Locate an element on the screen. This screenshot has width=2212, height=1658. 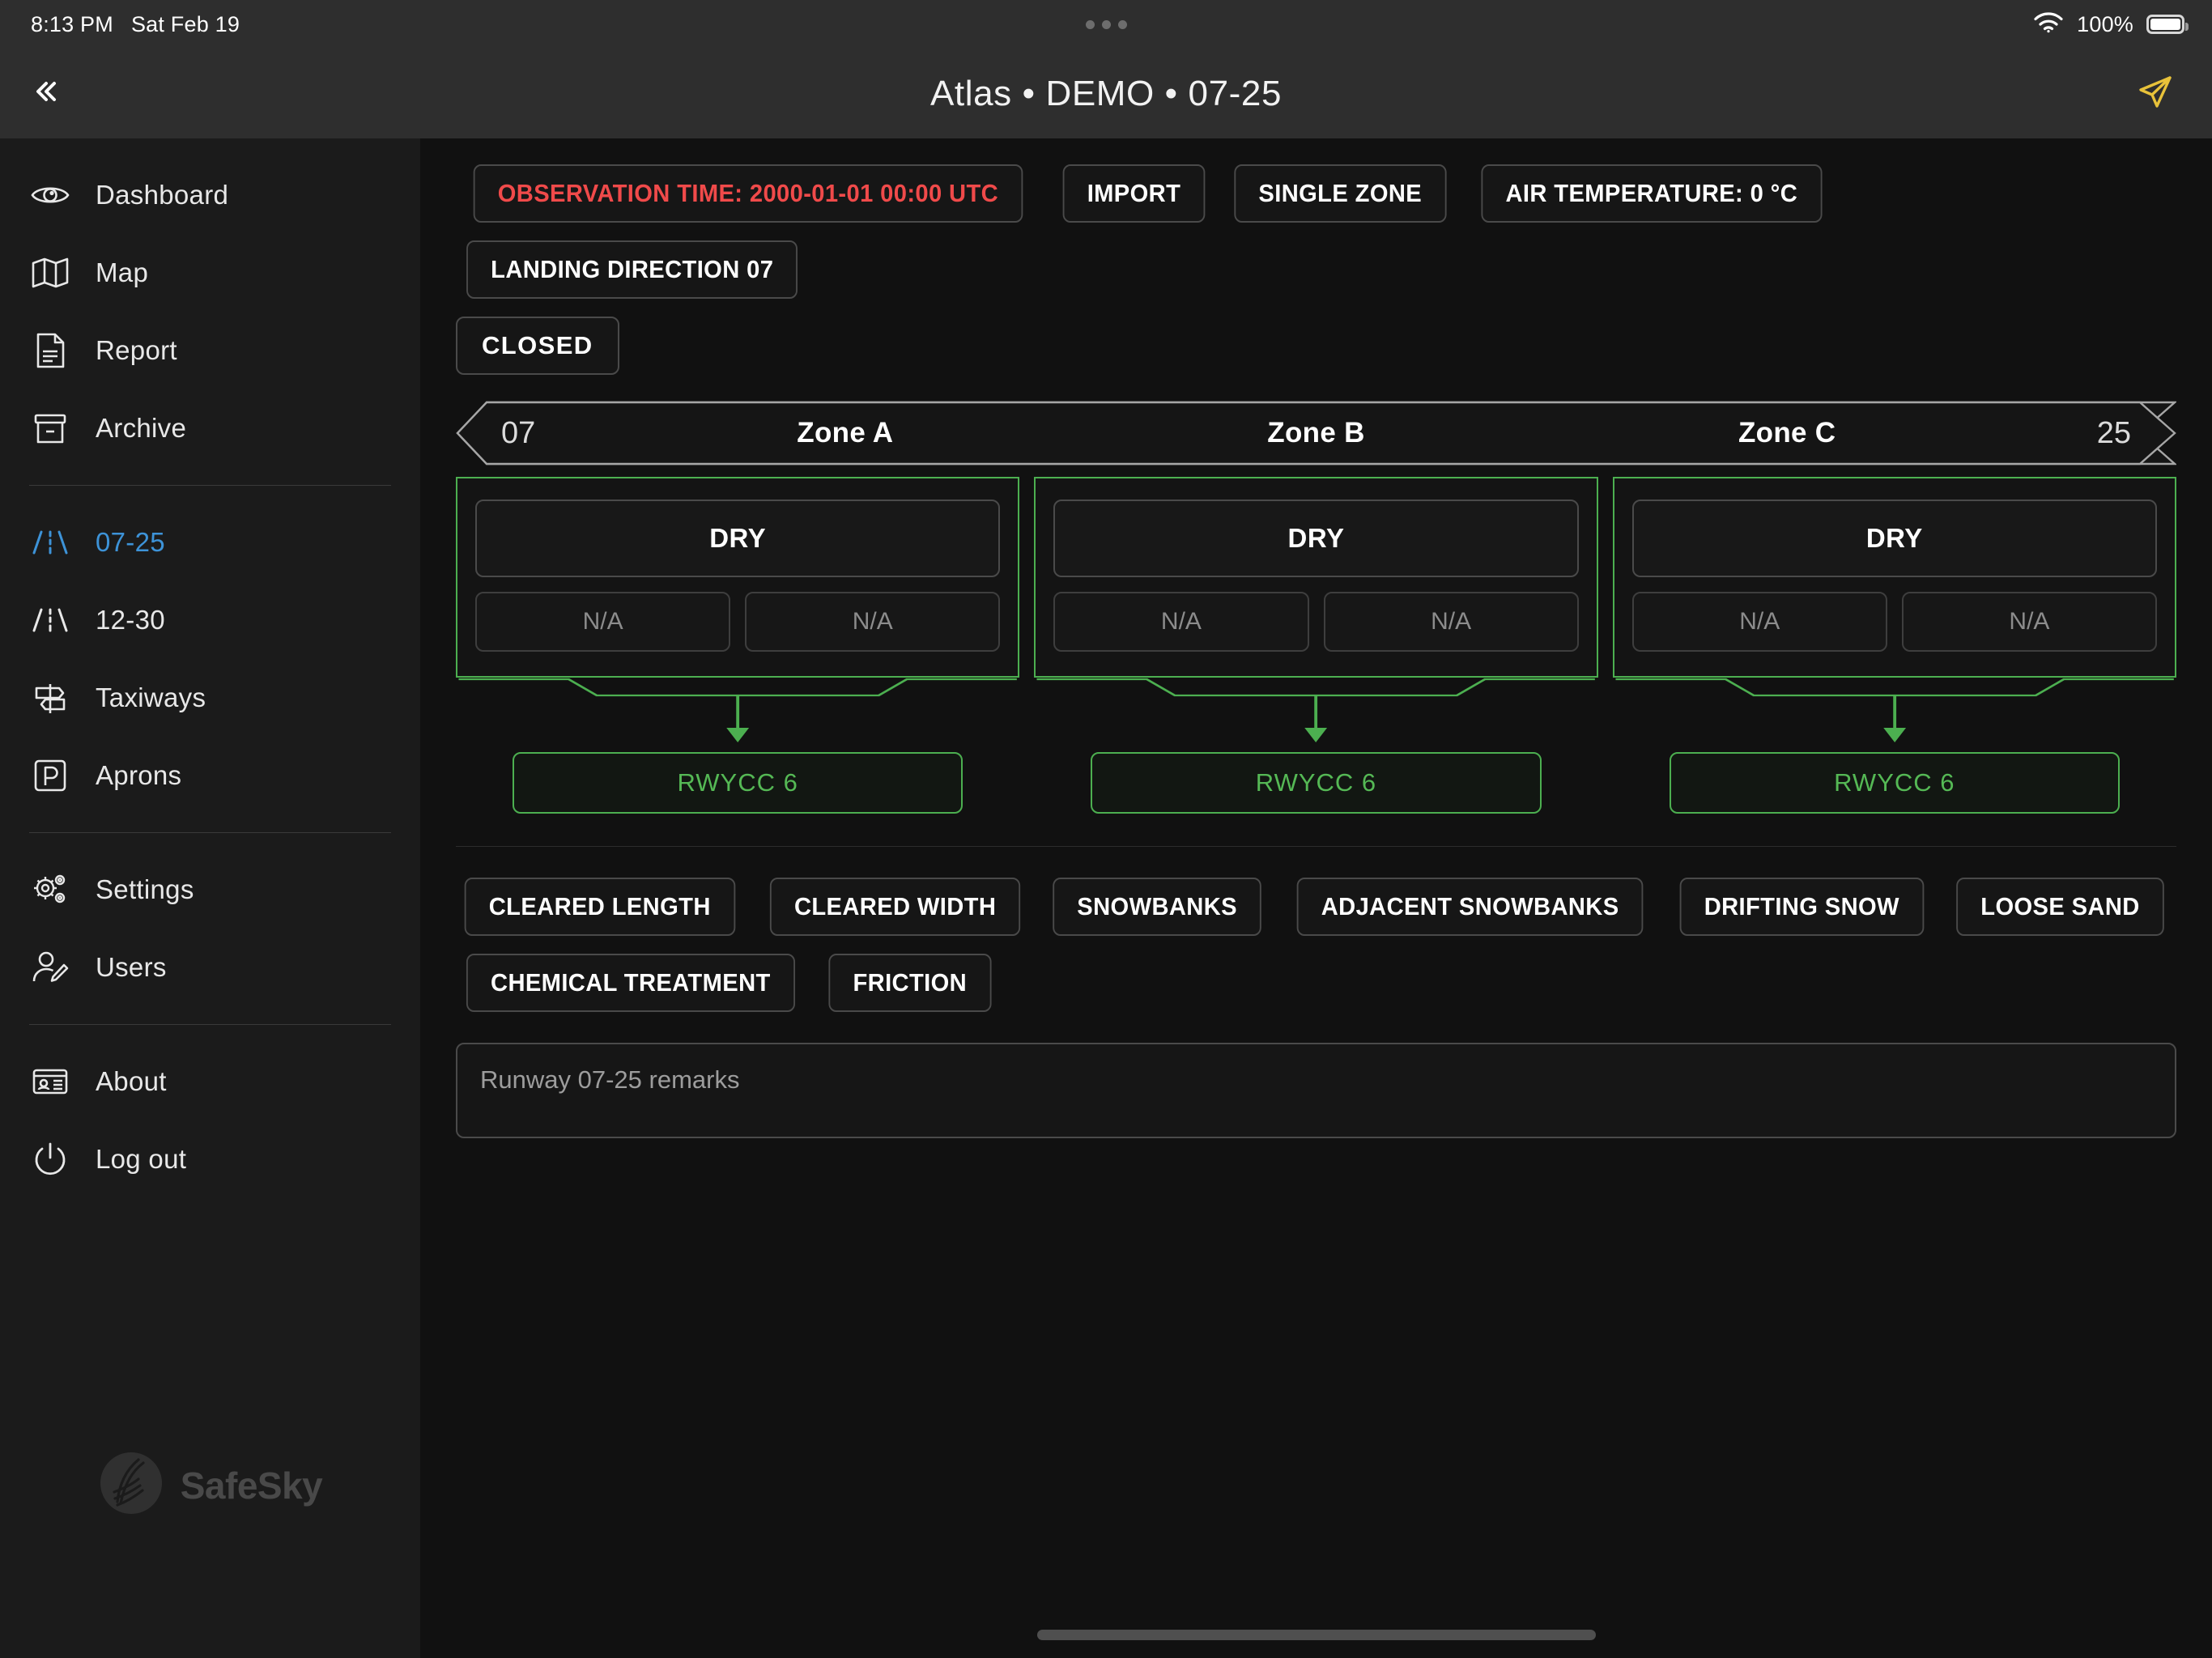
sidebar-item-07-25: 07-25 is located at coordinates (210, 542).